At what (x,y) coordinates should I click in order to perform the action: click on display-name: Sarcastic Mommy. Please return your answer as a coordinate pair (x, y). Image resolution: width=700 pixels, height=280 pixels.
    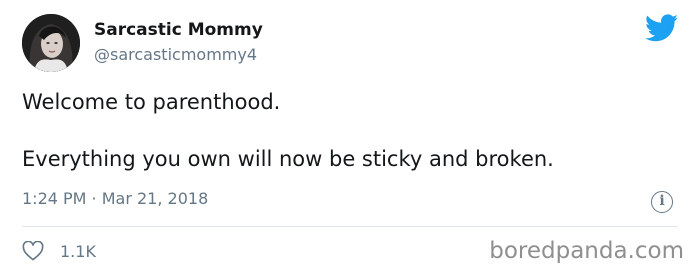
    Looking at the image, I should click on (178, 30).